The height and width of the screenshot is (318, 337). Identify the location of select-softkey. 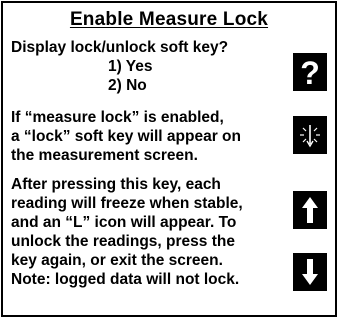
(310, 135).